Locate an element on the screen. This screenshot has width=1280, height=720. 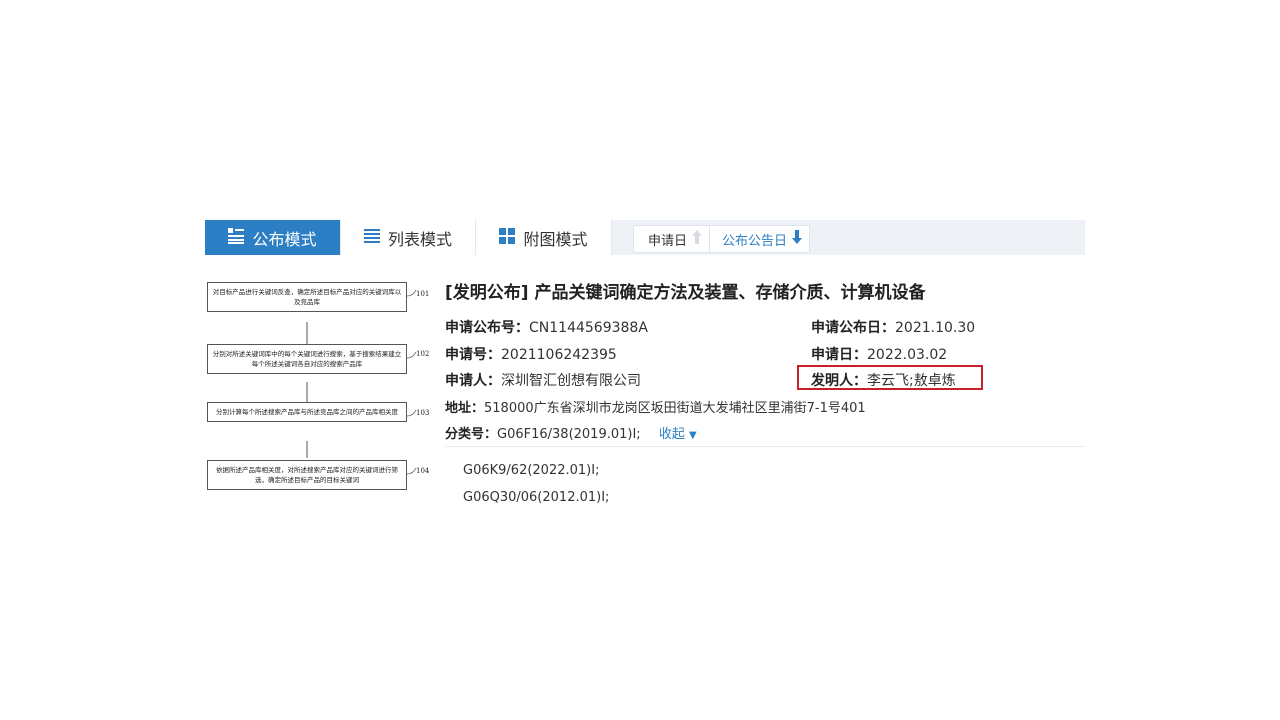
publication-number-row: 申请公布号：CN1144569388A is located at coordinates (546, 327).